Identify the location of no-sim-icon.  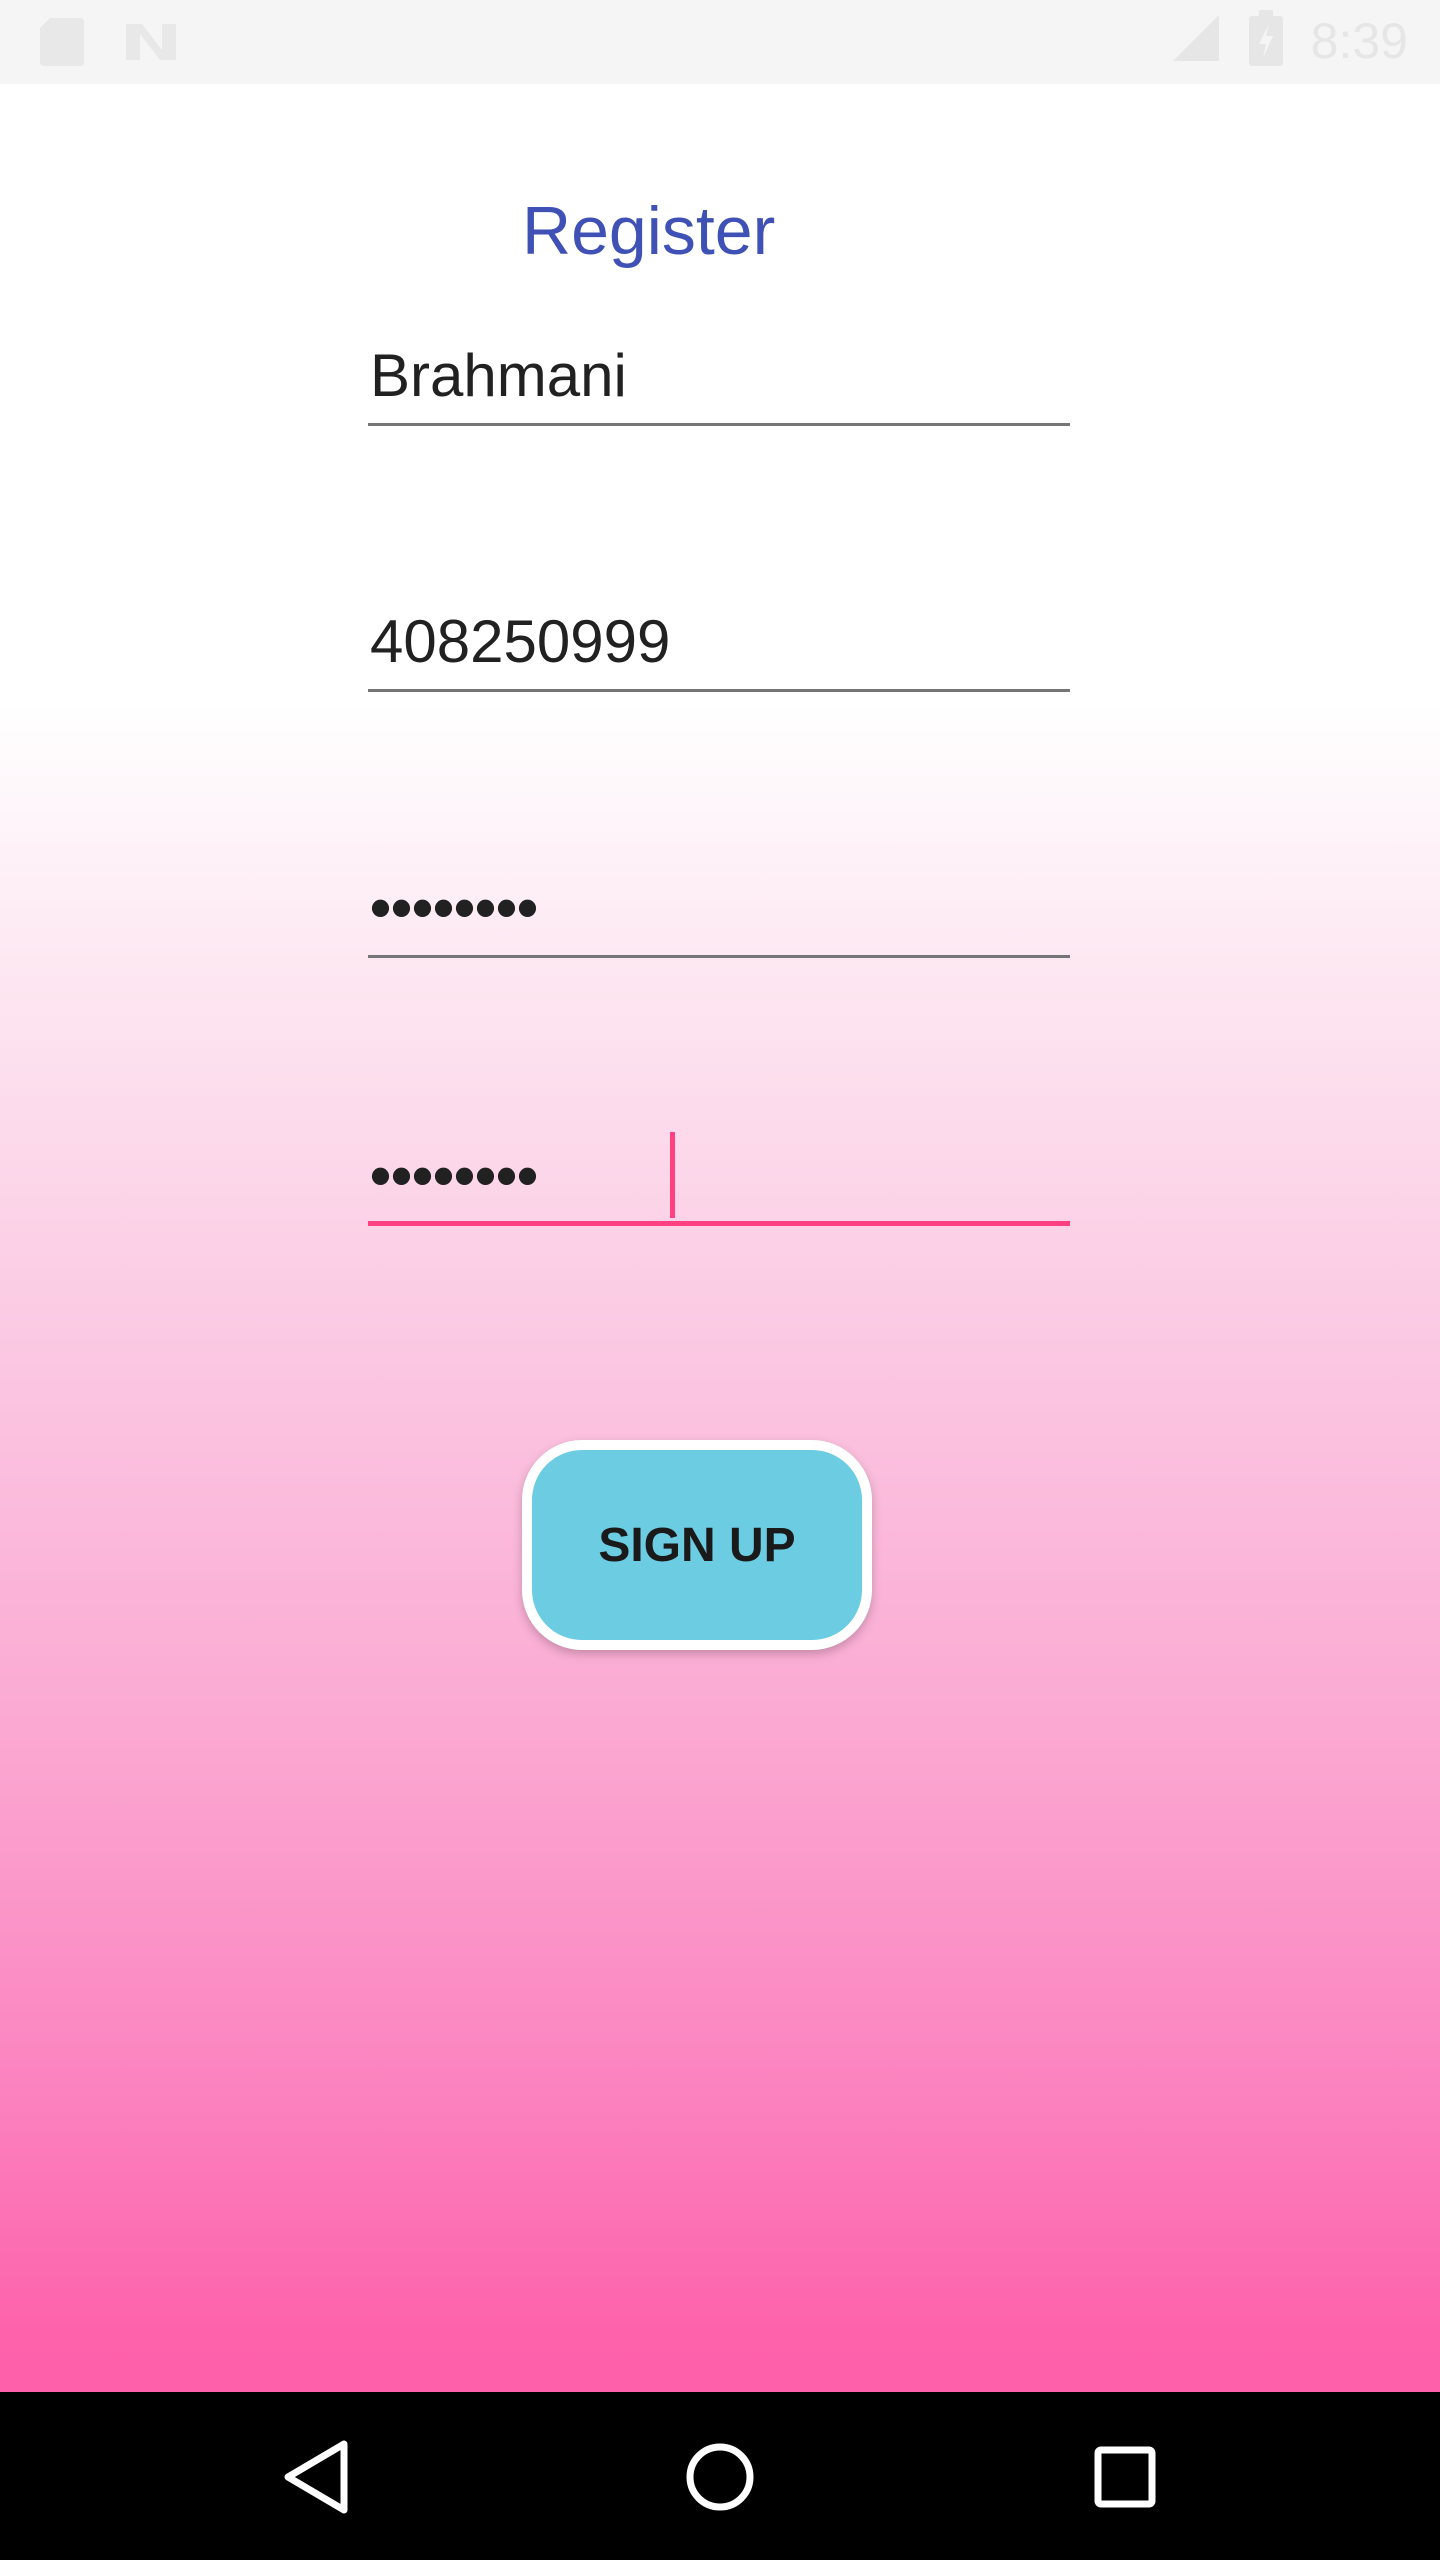
(151, 44).